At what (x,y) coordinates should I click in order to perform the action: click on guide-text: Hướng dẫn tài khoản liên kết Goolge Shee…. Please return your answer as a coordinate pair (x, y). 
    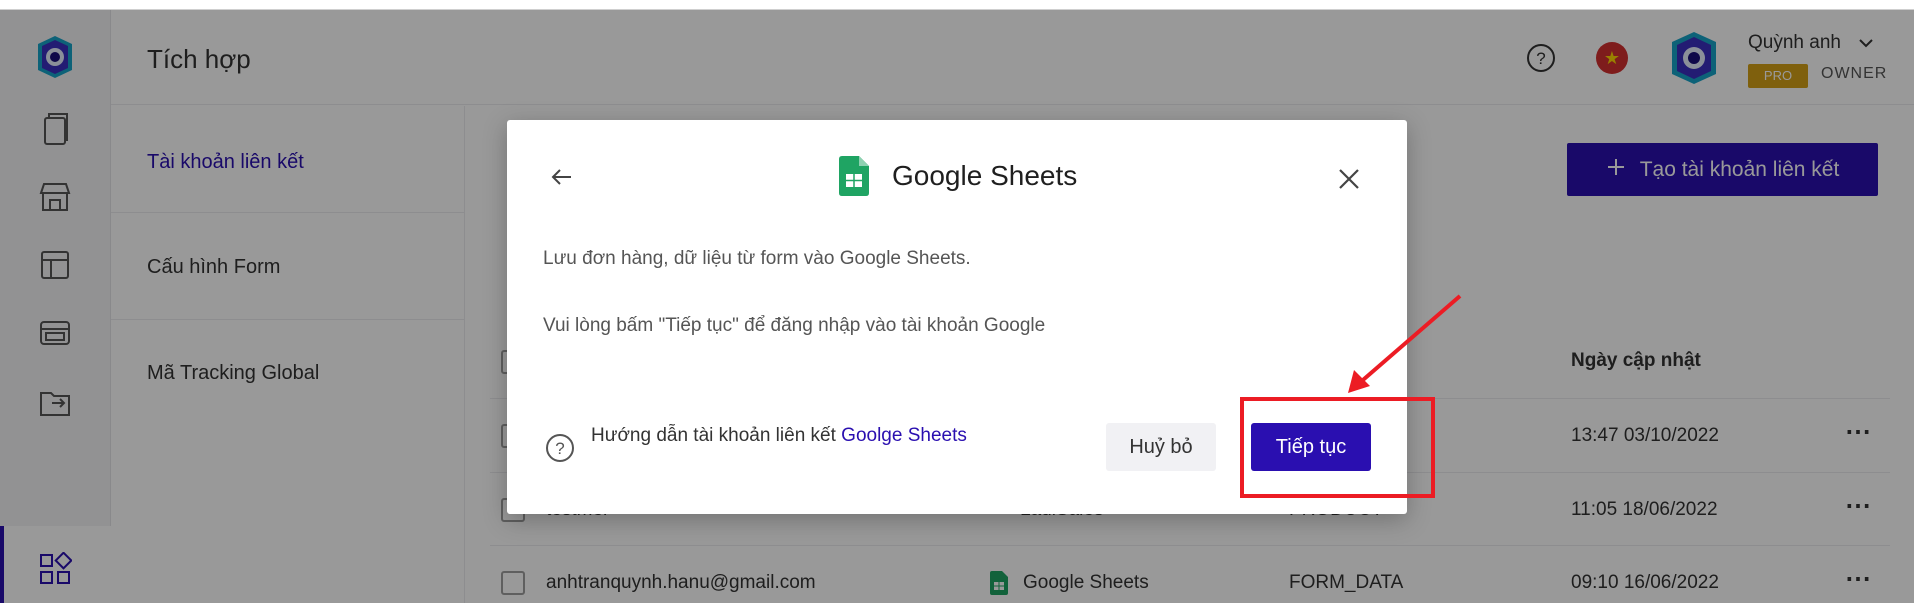
    Looking at the image, I should click on (791, 435).